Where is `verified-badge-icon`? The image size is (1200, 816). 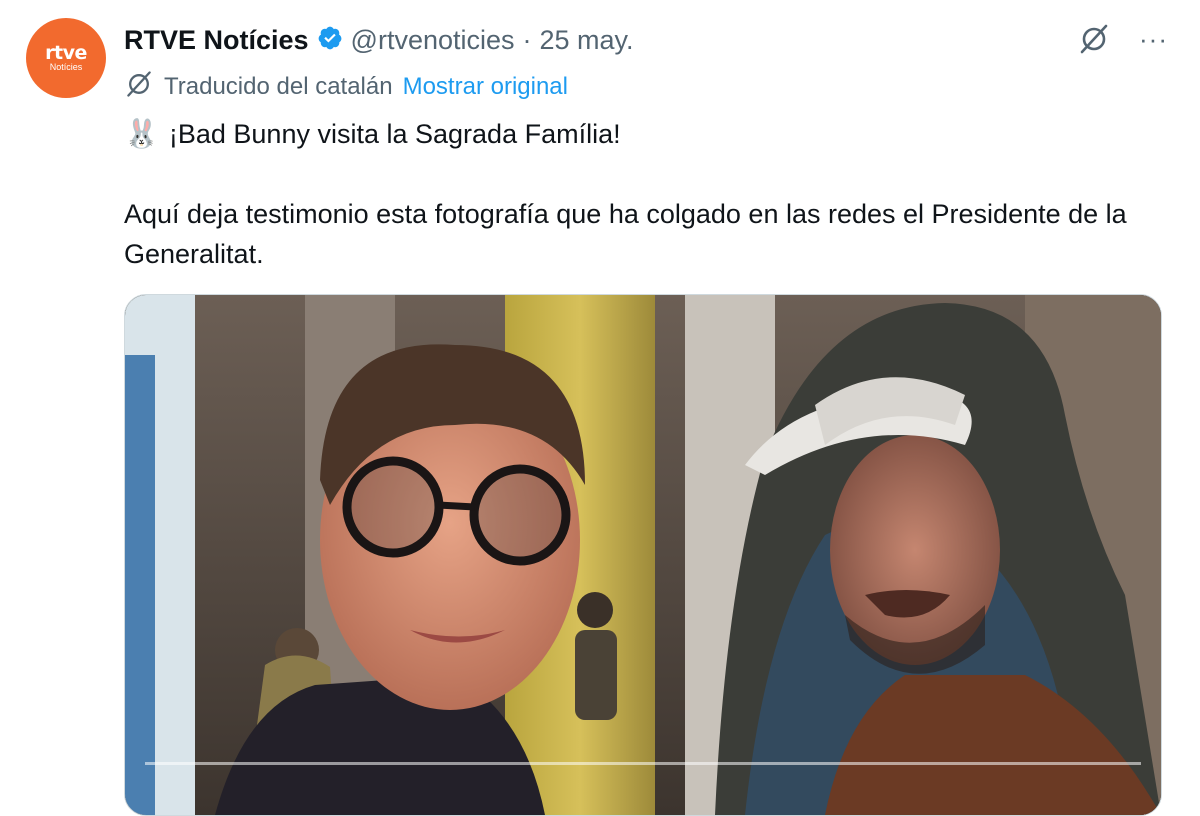
verified-badge-icon is located at coordinates (330, 40).